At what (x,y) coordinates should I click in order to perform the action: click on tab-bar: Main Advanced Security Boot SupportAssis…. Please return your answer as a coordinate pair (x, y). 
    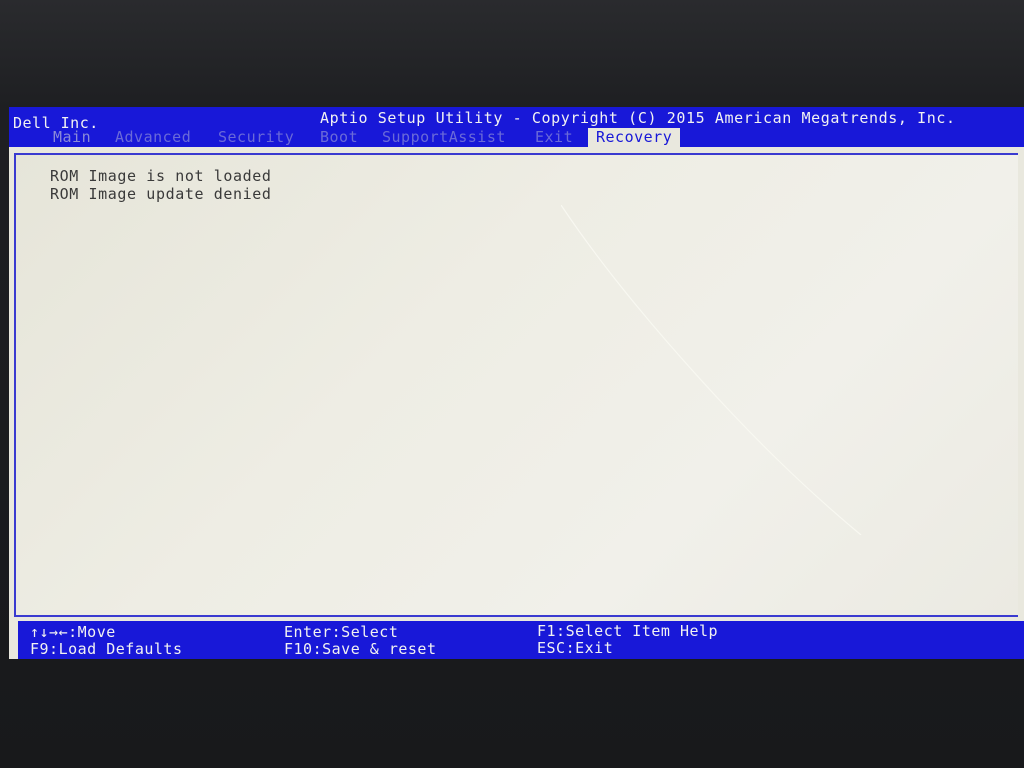
    Looking at the image, I should click on (516, 137).